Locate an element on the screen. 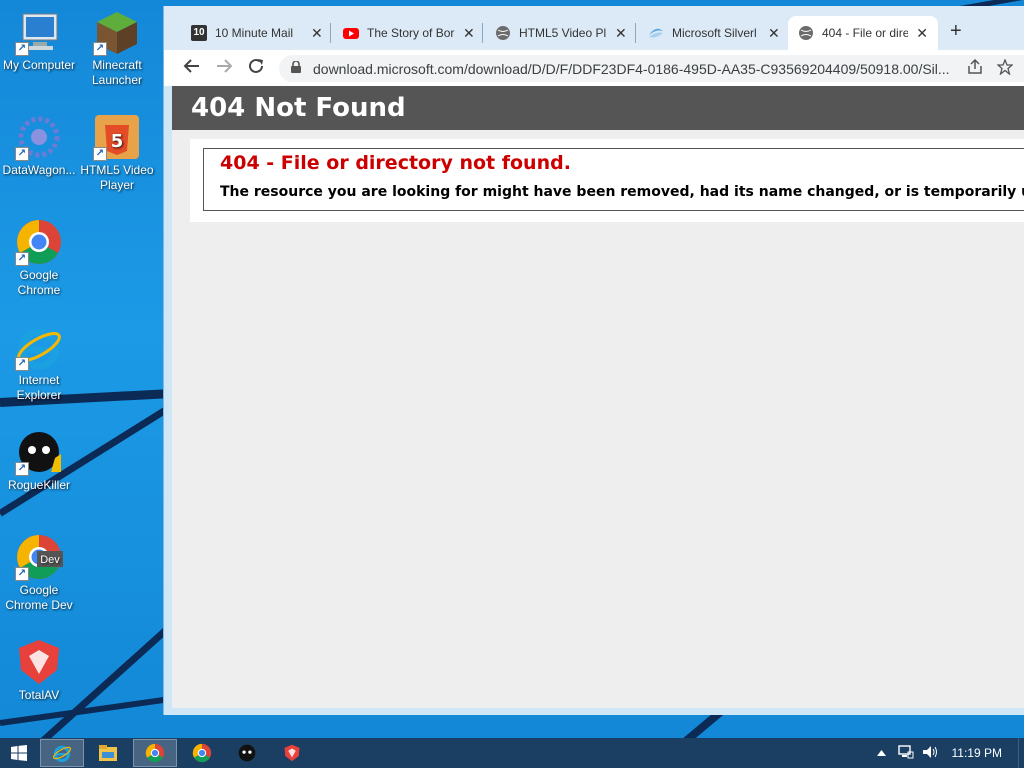 Image resolution: width=1024 pixels, height=768 pixels. desktop-icon-label: TotalAV is located at coordinates (39, 695).